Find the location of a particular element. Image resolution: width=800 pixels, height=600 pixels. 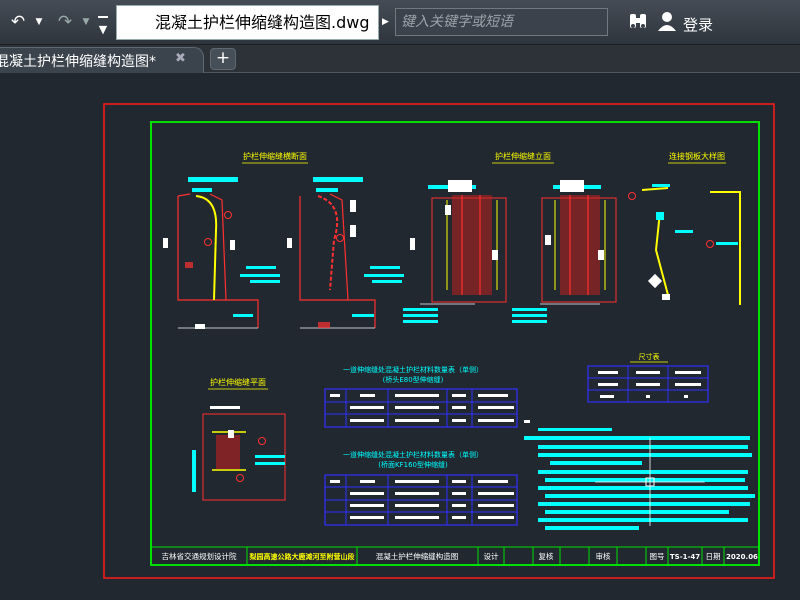

close-icon: ✖ is located at coordinates (180, 58).